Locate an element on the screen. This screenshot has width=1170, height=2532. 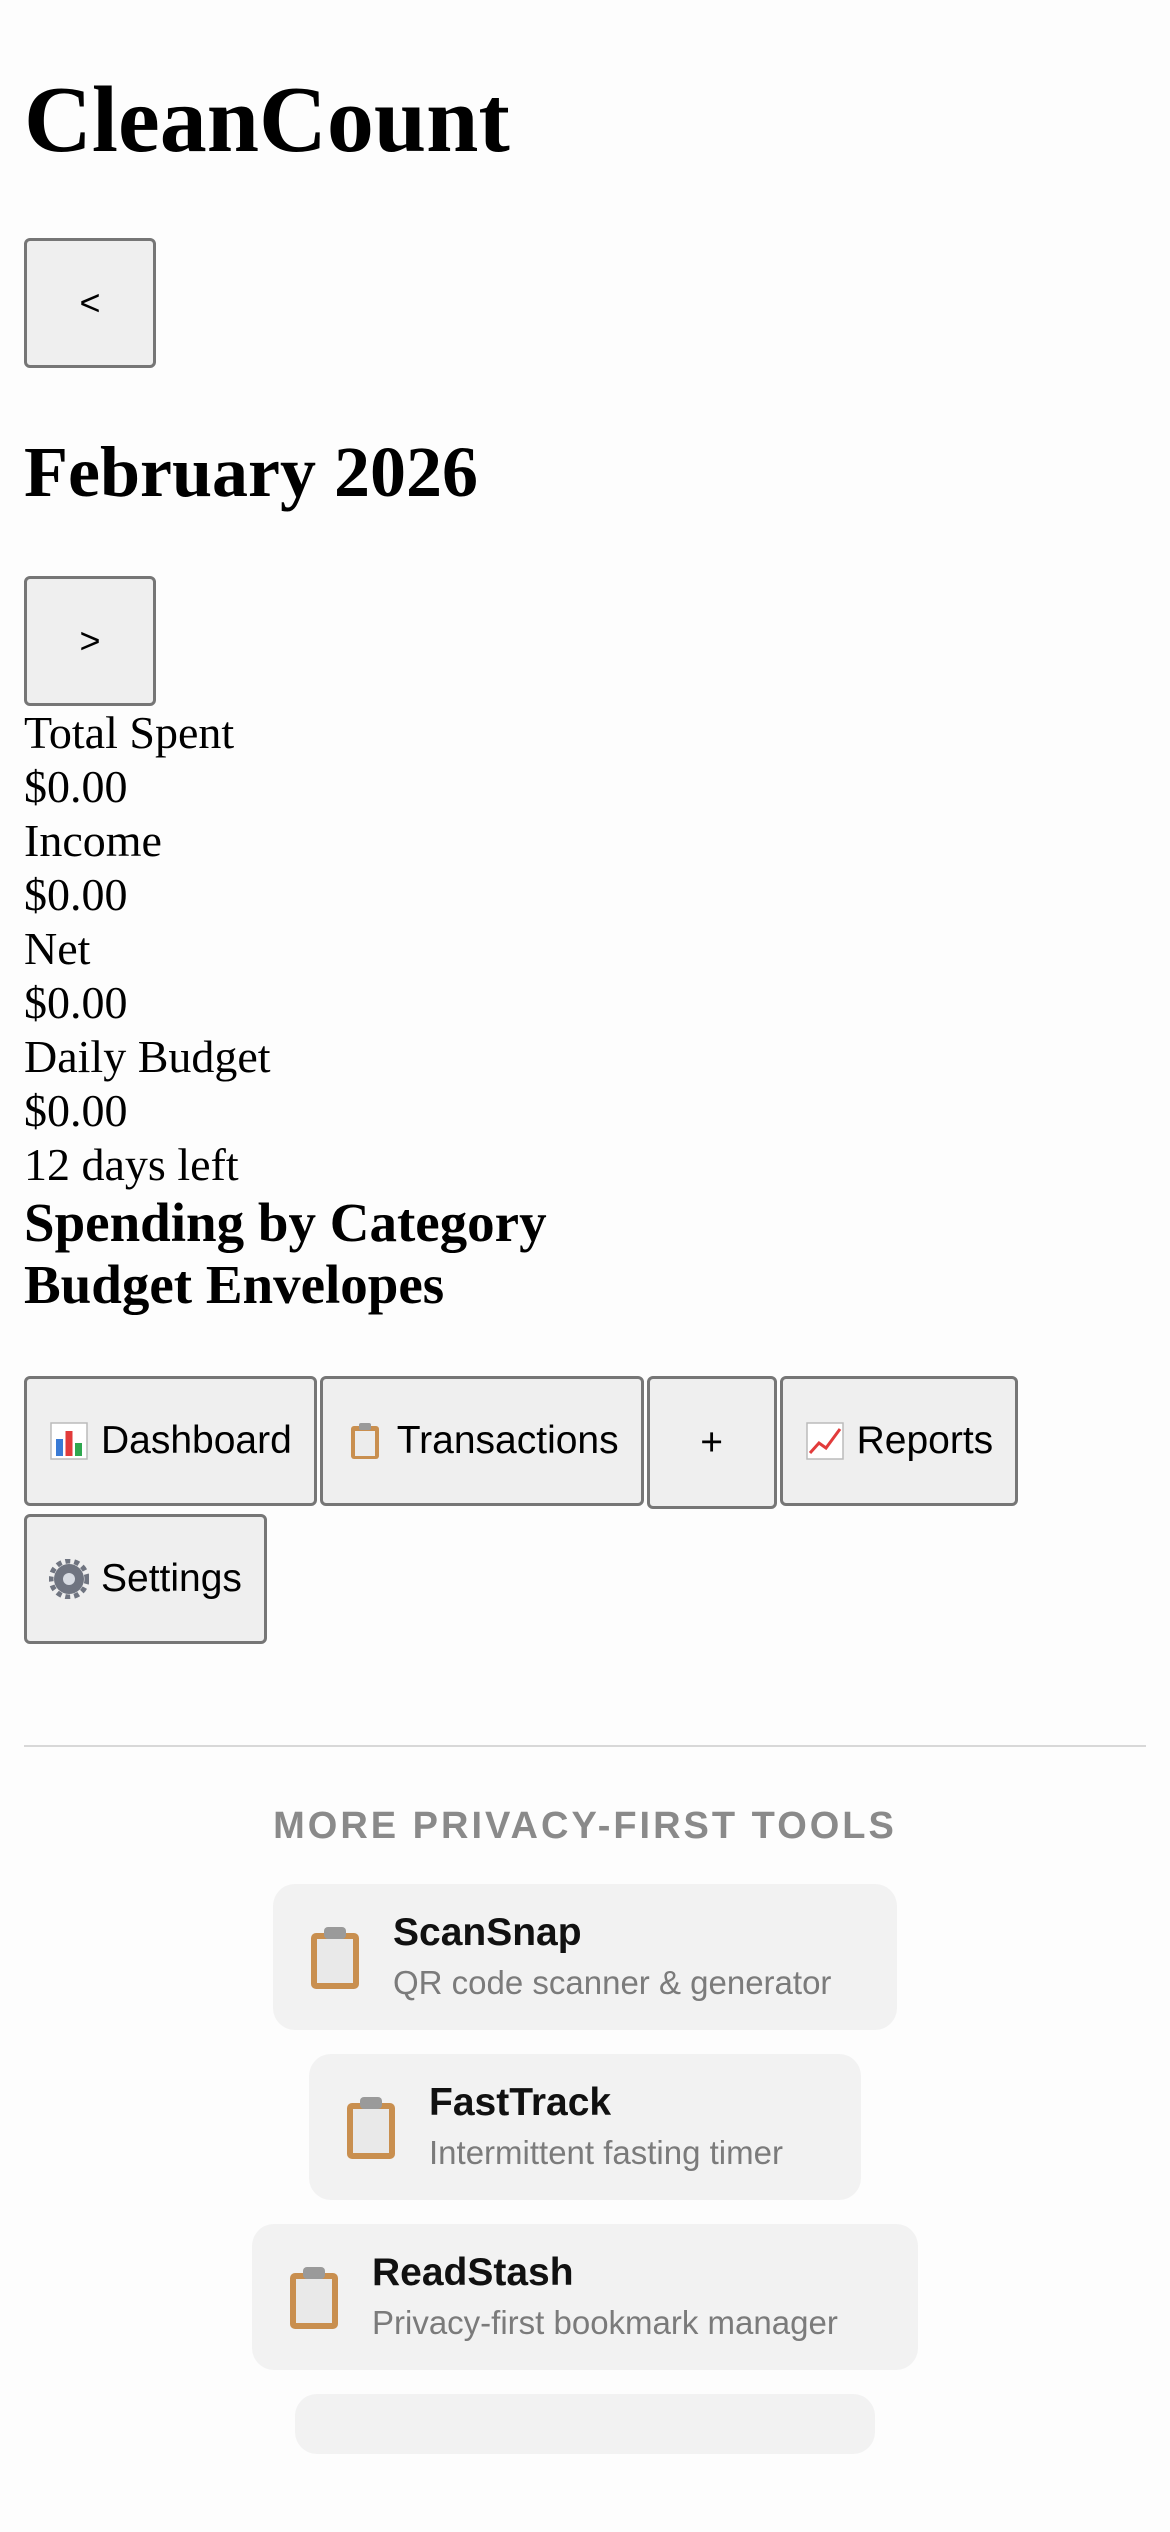
tool-name: FastTrack is located at coordinates (520, 2102).